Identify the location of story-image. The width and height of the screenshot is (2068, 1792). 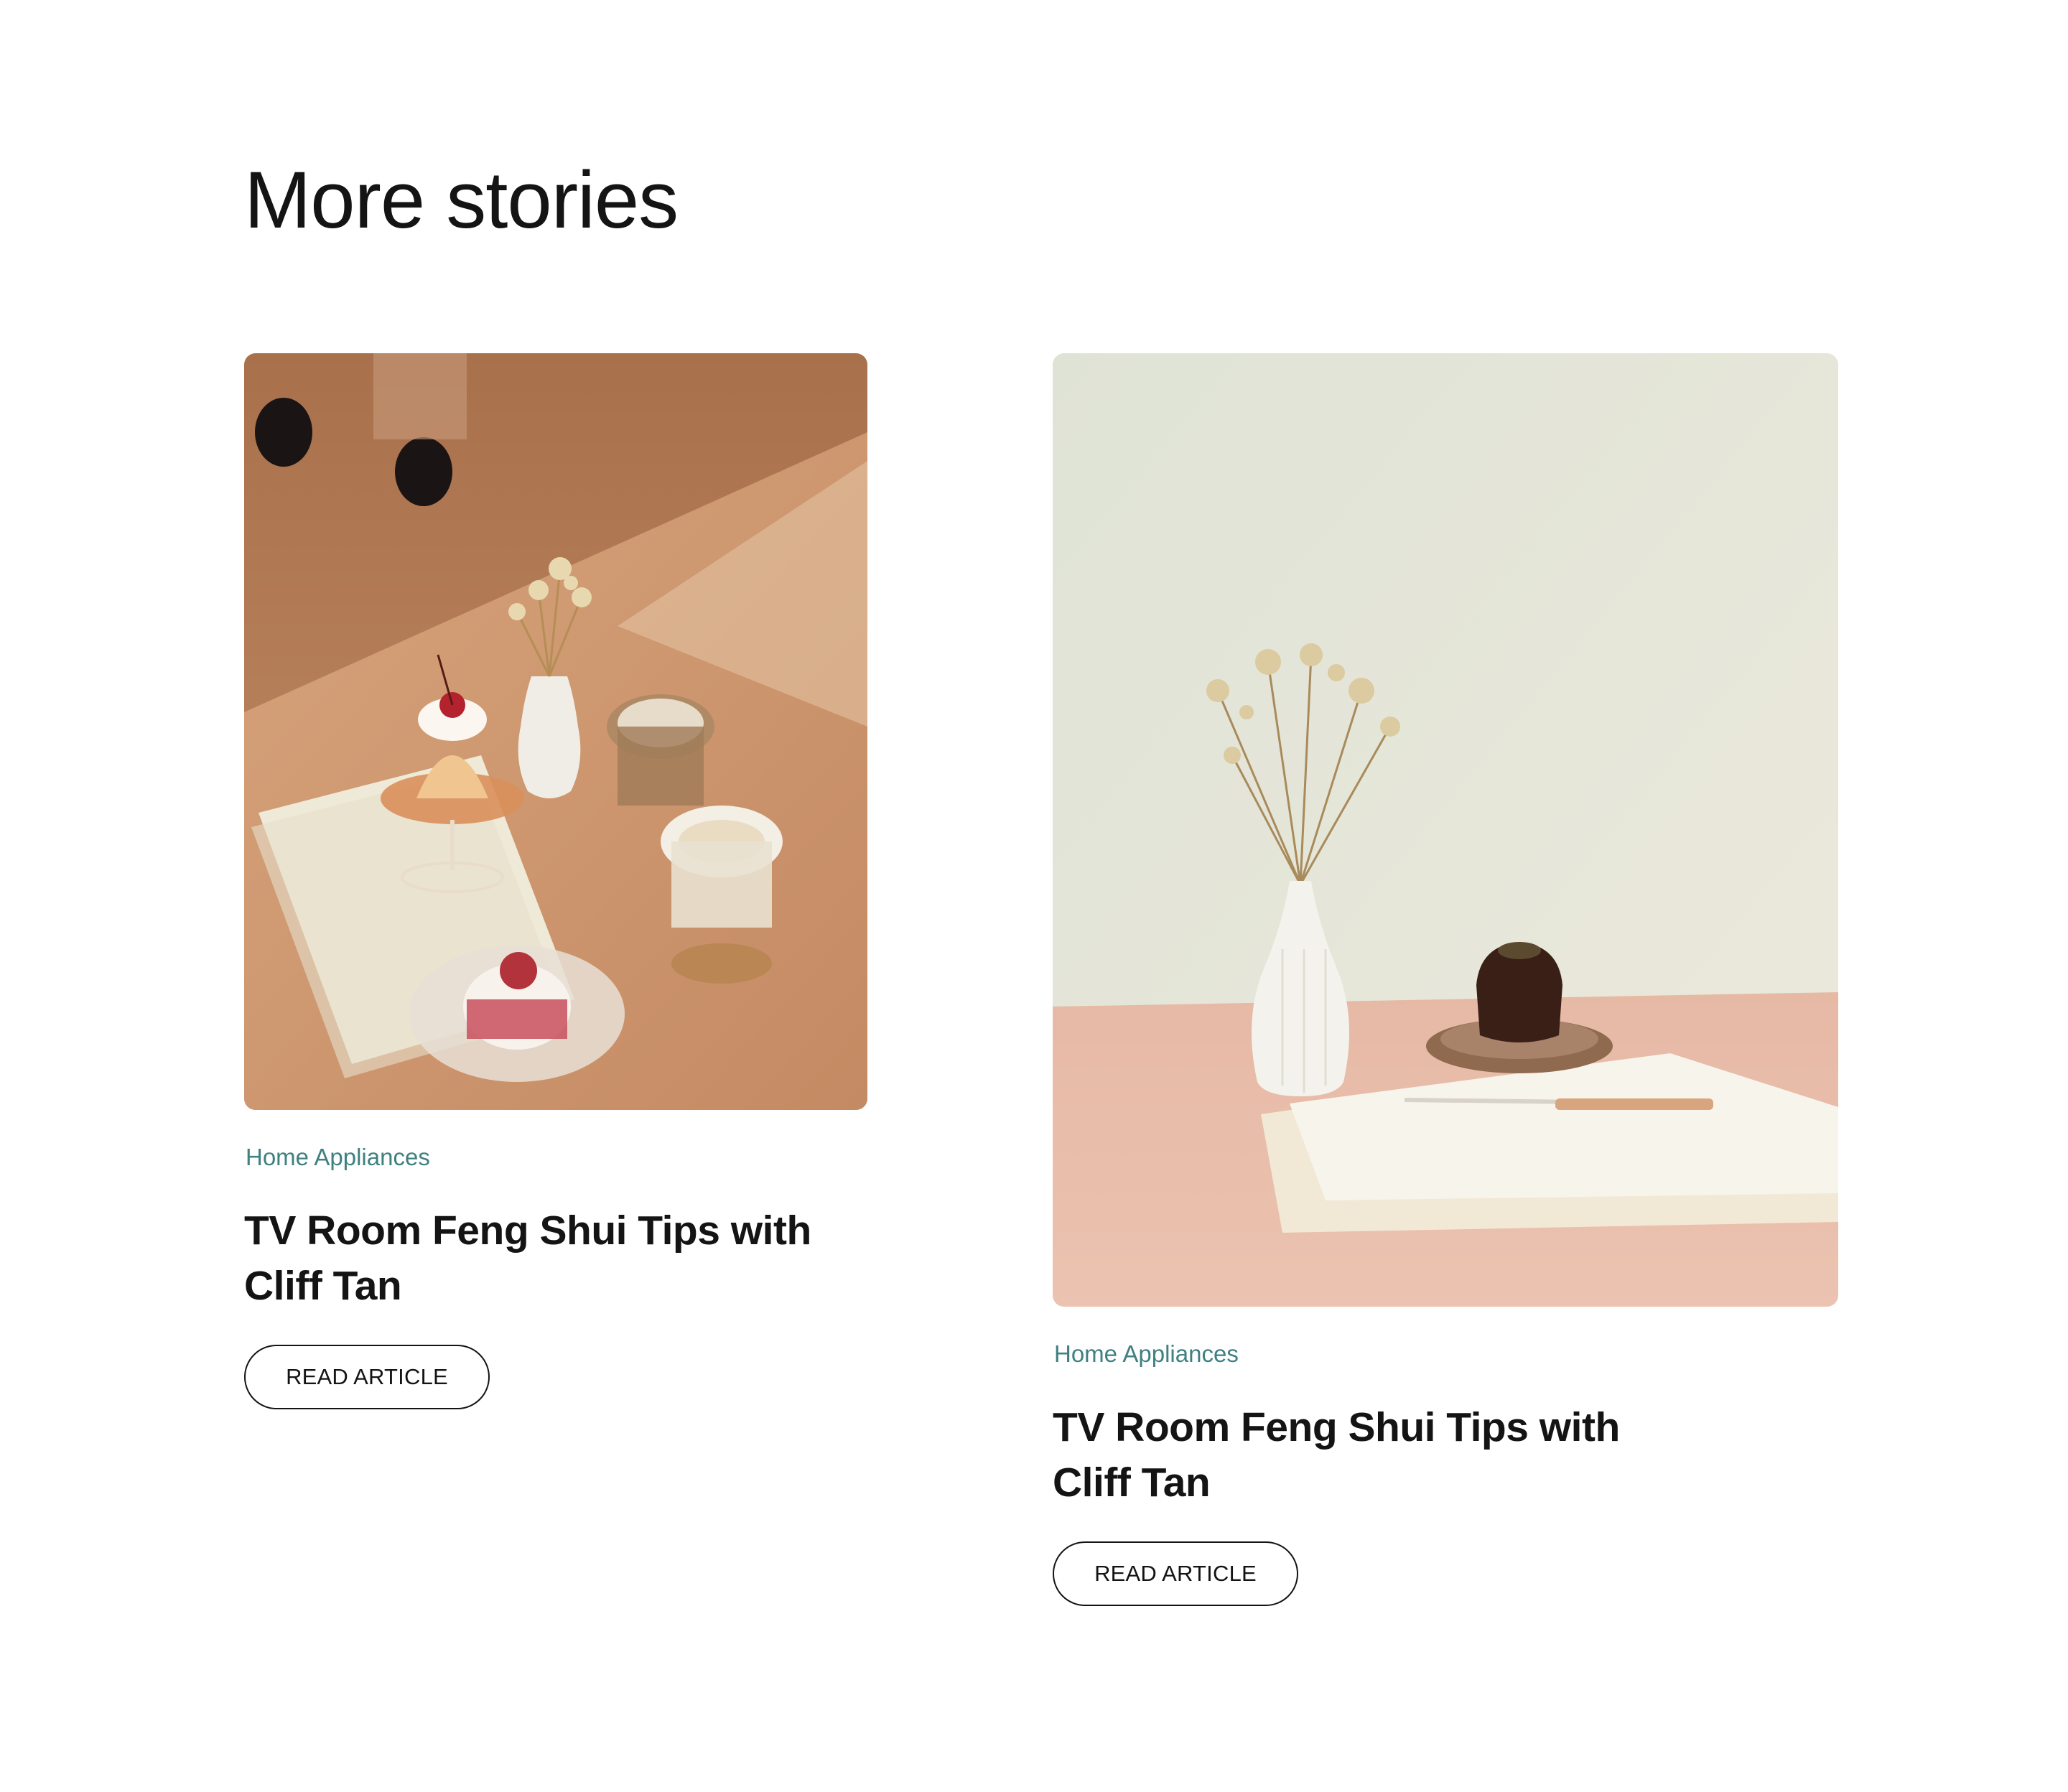
(555, 731).